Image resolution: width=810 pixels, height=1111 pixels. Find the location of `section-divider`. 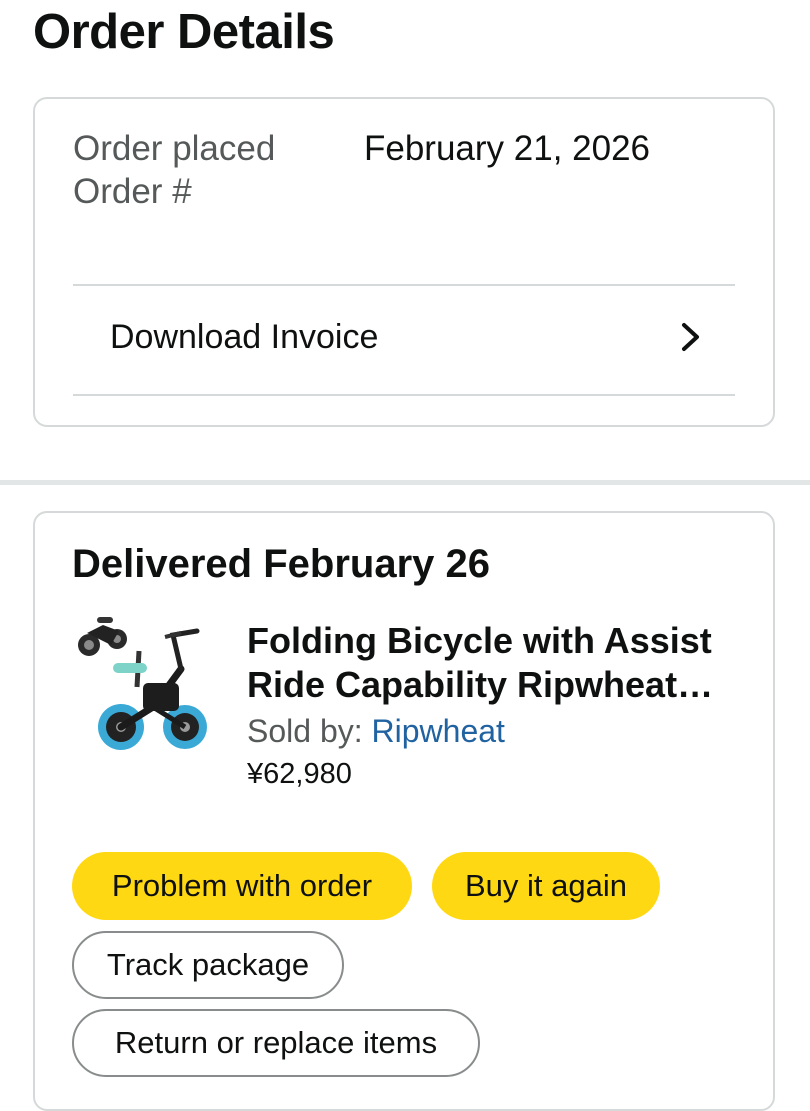

section-divider is located at coordinates (405, 482).